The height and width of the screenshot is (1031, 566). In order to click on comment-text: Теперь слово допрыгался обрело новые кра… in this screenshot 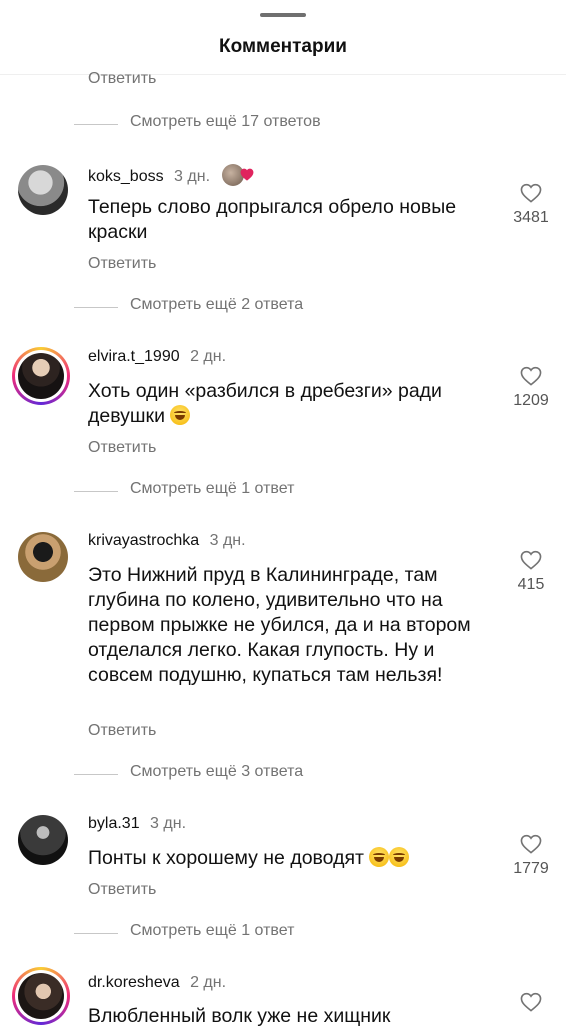, I will do `click(272, 219)`.